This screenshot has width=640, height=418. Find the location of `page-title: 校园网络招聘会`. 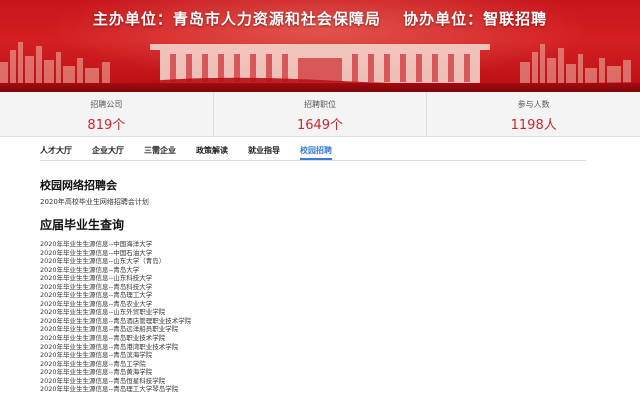

page-title: 校园网络招聘会 is located at coordinates (78, 185).